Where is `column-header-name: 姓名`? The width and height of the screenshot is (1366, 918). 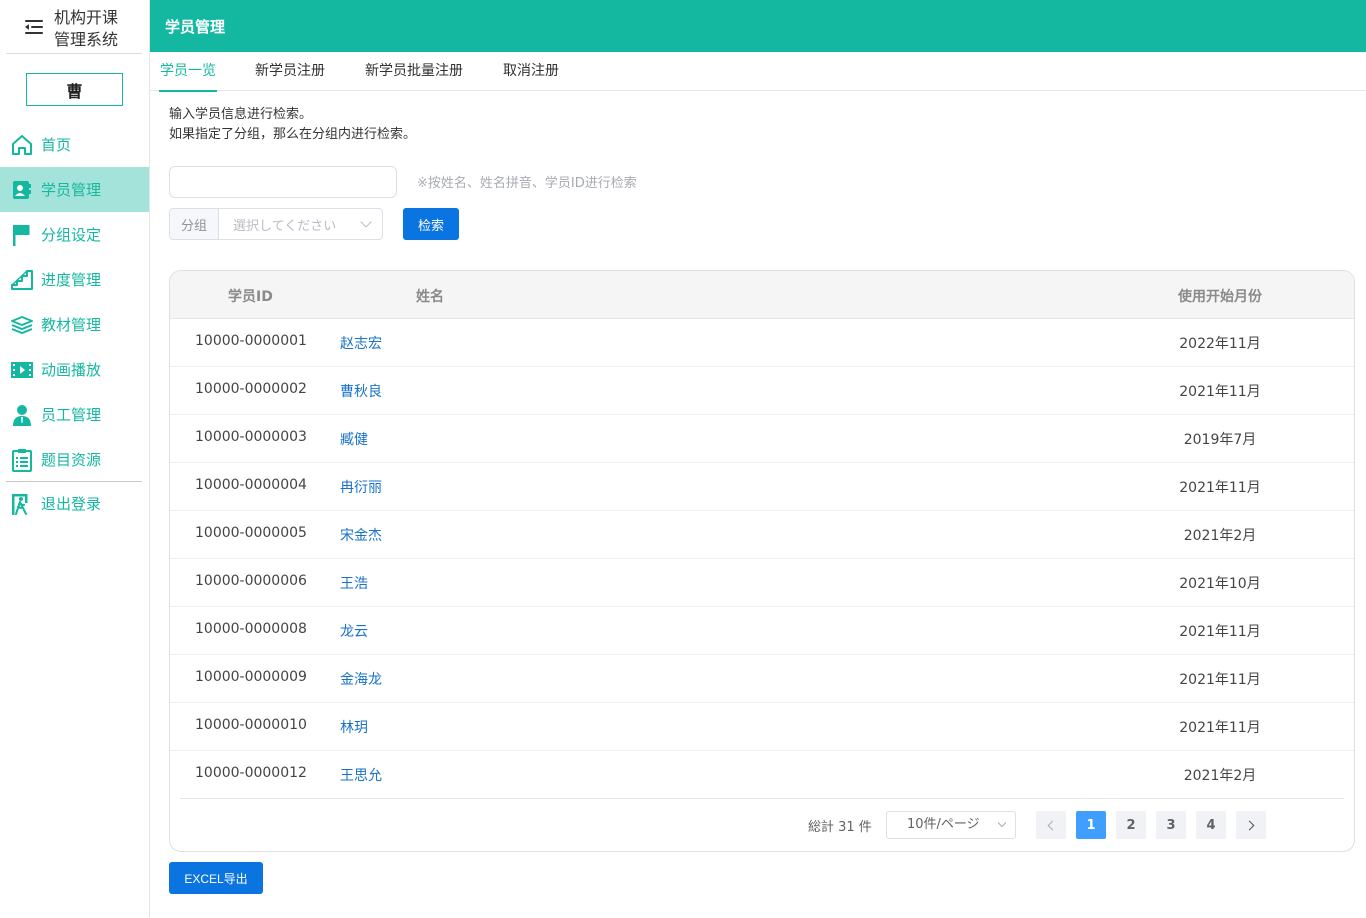
column-header-name: 姓名 is located at coordinates (430, 297).